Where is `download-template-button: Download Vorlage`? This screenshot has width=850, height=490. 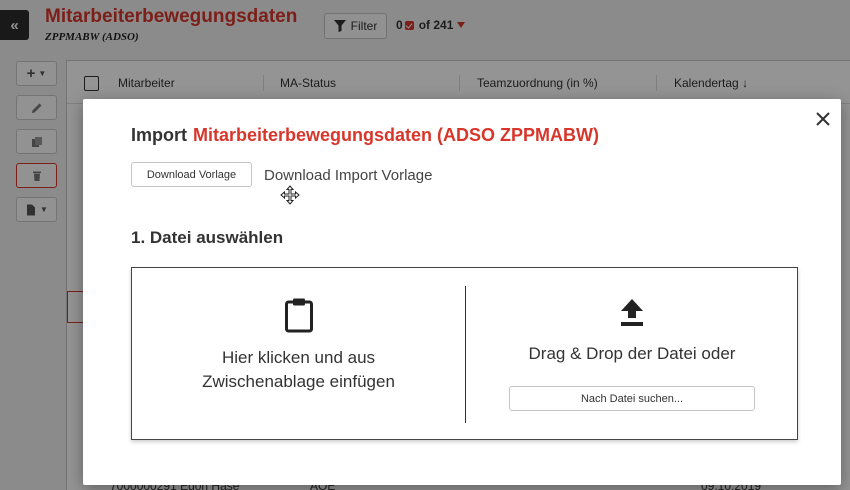 download-template-button: Download Vorlage is located at coordinates (191, 174).